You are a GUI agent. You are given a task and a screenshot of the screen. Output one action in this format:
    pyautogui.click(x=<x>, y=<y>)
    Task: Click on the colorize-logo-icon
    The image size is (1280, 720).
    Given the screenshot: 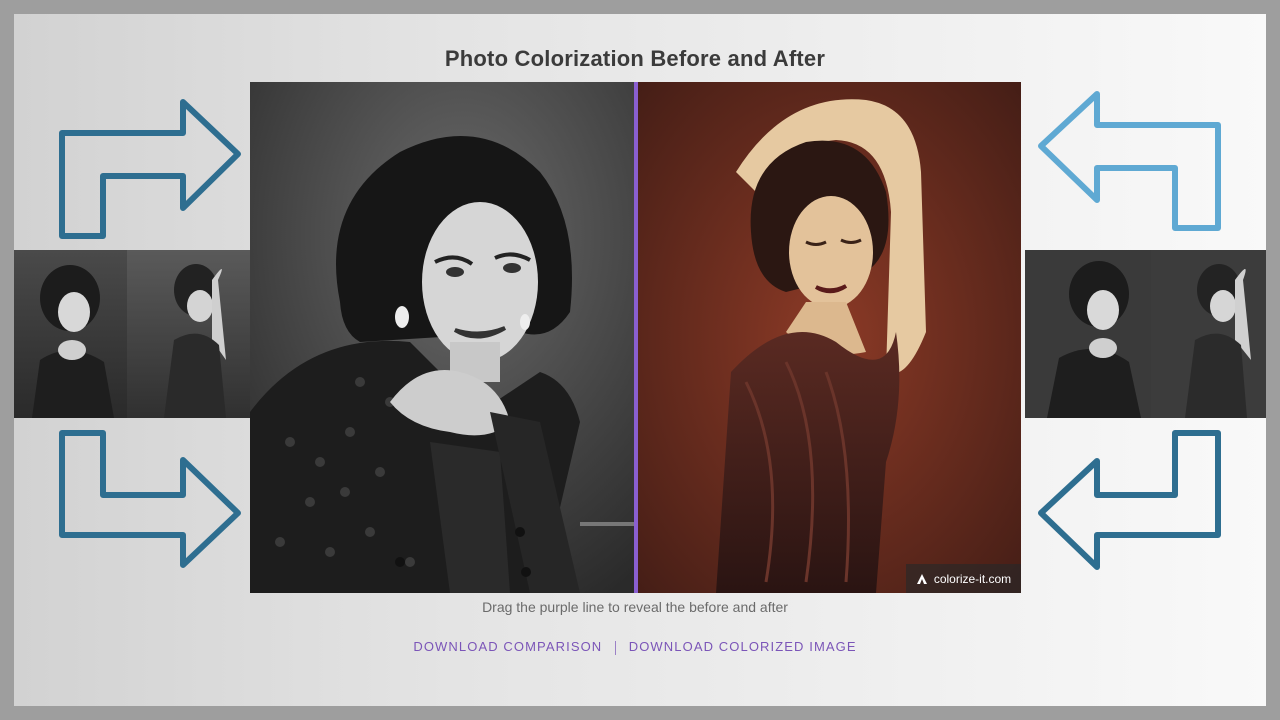 What is the action you would take?
    pyautogui.click(x=921, y=578)
    